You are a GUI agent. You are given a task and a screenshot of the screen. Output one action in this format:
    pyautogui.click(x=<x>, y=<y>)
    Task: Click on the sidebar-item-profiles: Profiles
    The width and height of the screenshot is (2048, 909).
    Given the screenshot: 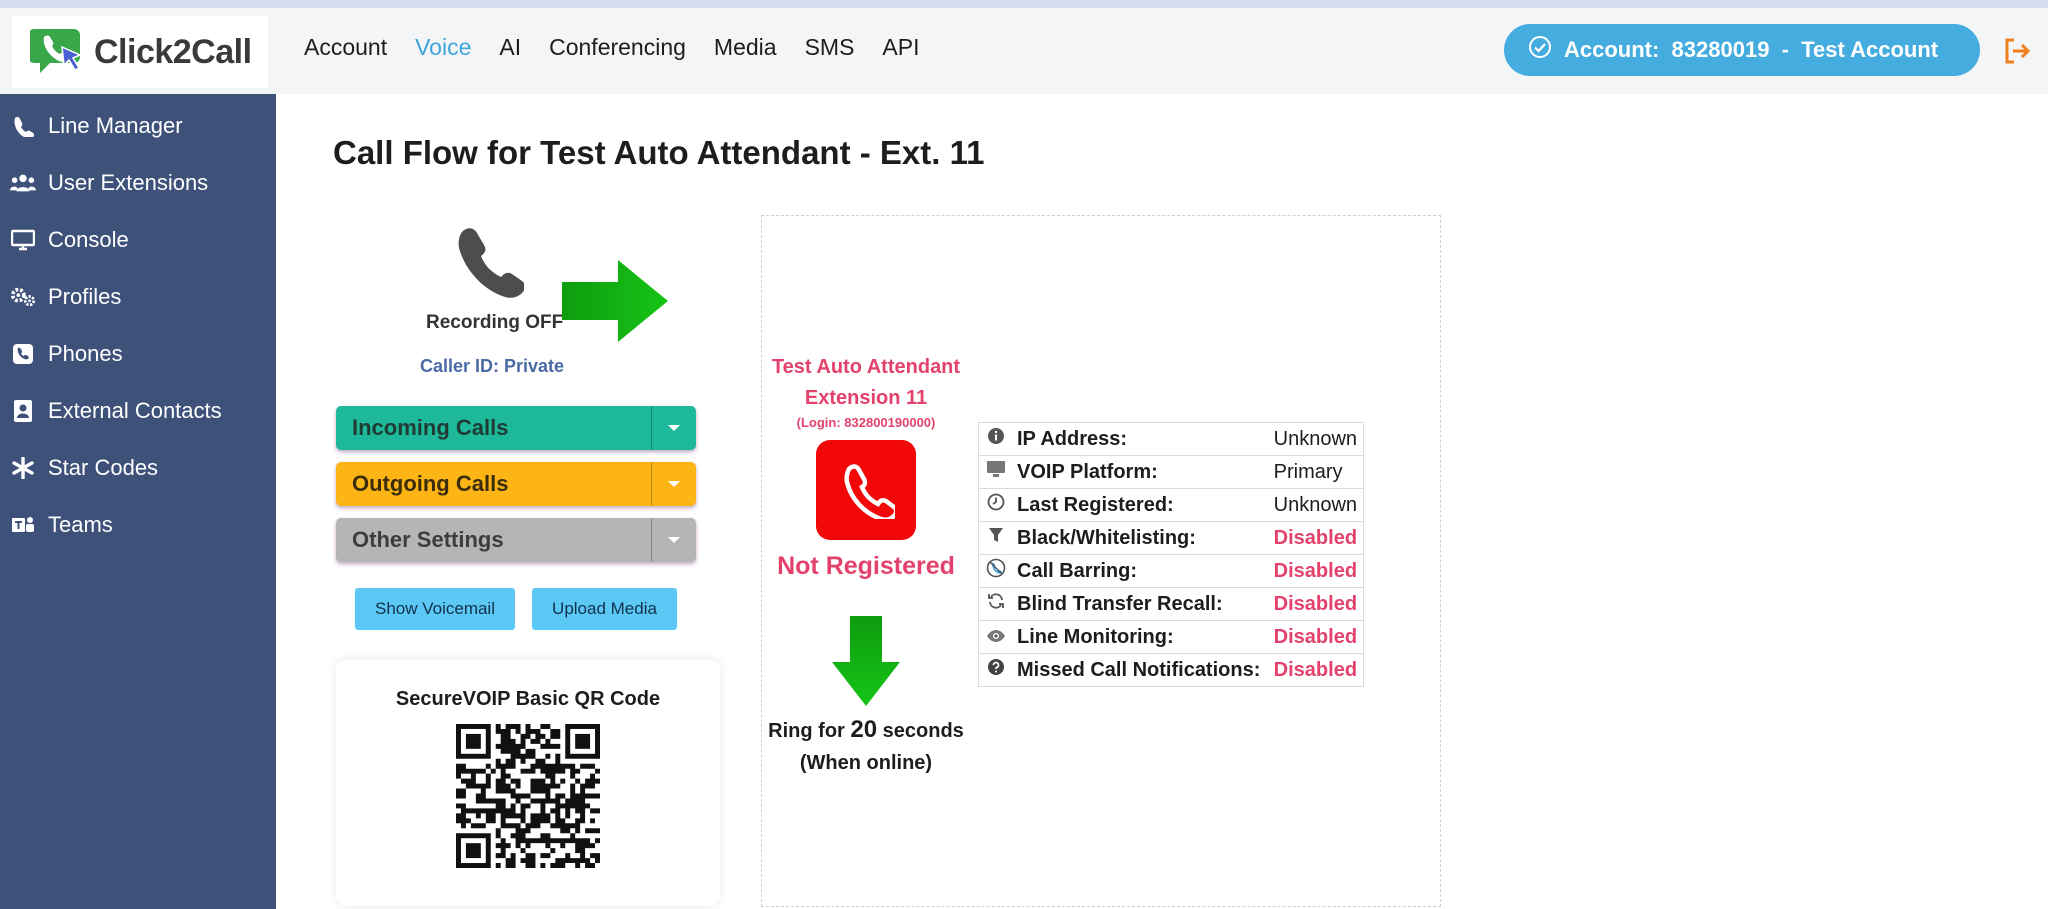 What is the action you would take?
    pyautogui.click(x=138, y=297)
    